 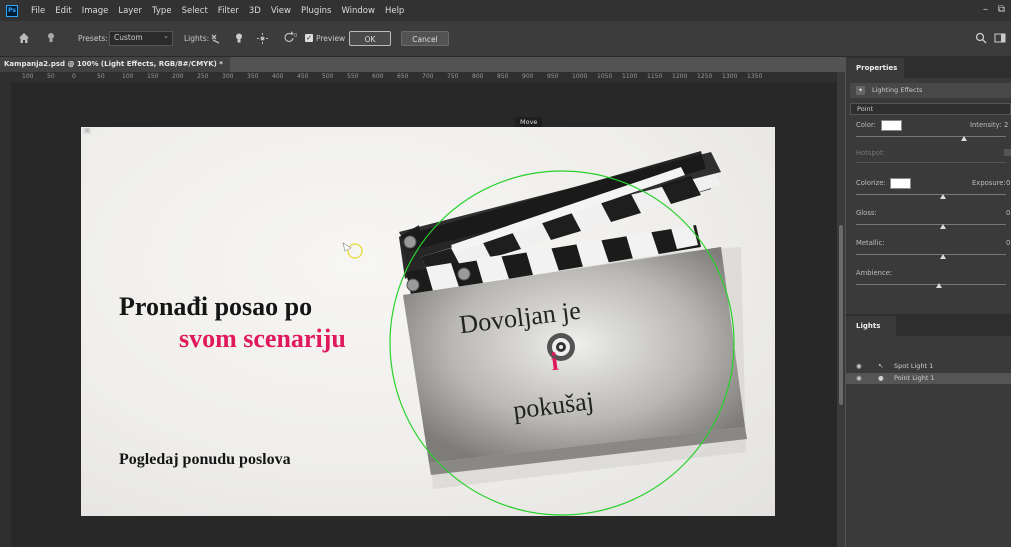 I want to click on preview-checkbox: ✓, so click(x=309, y=38).